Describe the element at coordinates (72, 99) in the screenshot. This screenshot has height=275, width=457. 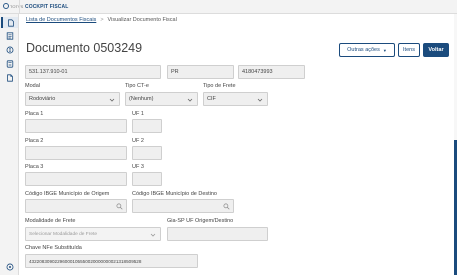
I see `modal-select: Rodoviário` at that location.